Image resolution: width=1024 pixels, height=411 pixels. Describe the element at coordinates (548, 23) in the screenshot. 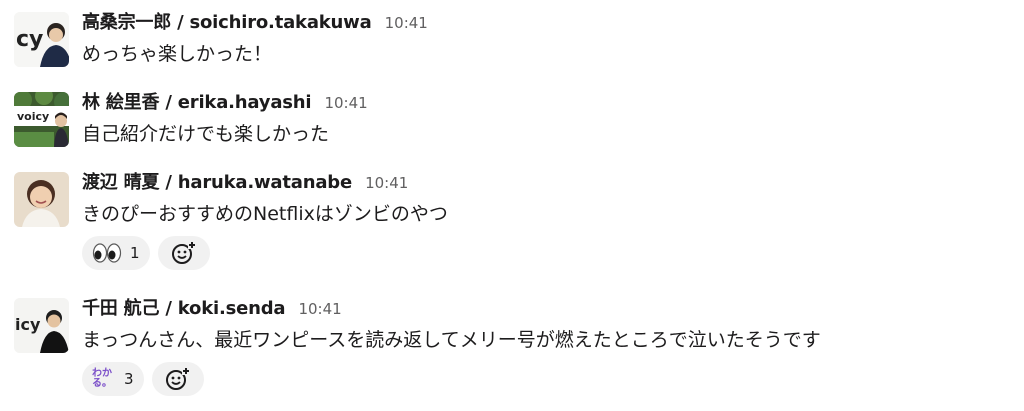

I see `message-meta: 高桑宗一郎 / soichiro.takakuwa 10:41` at that location.